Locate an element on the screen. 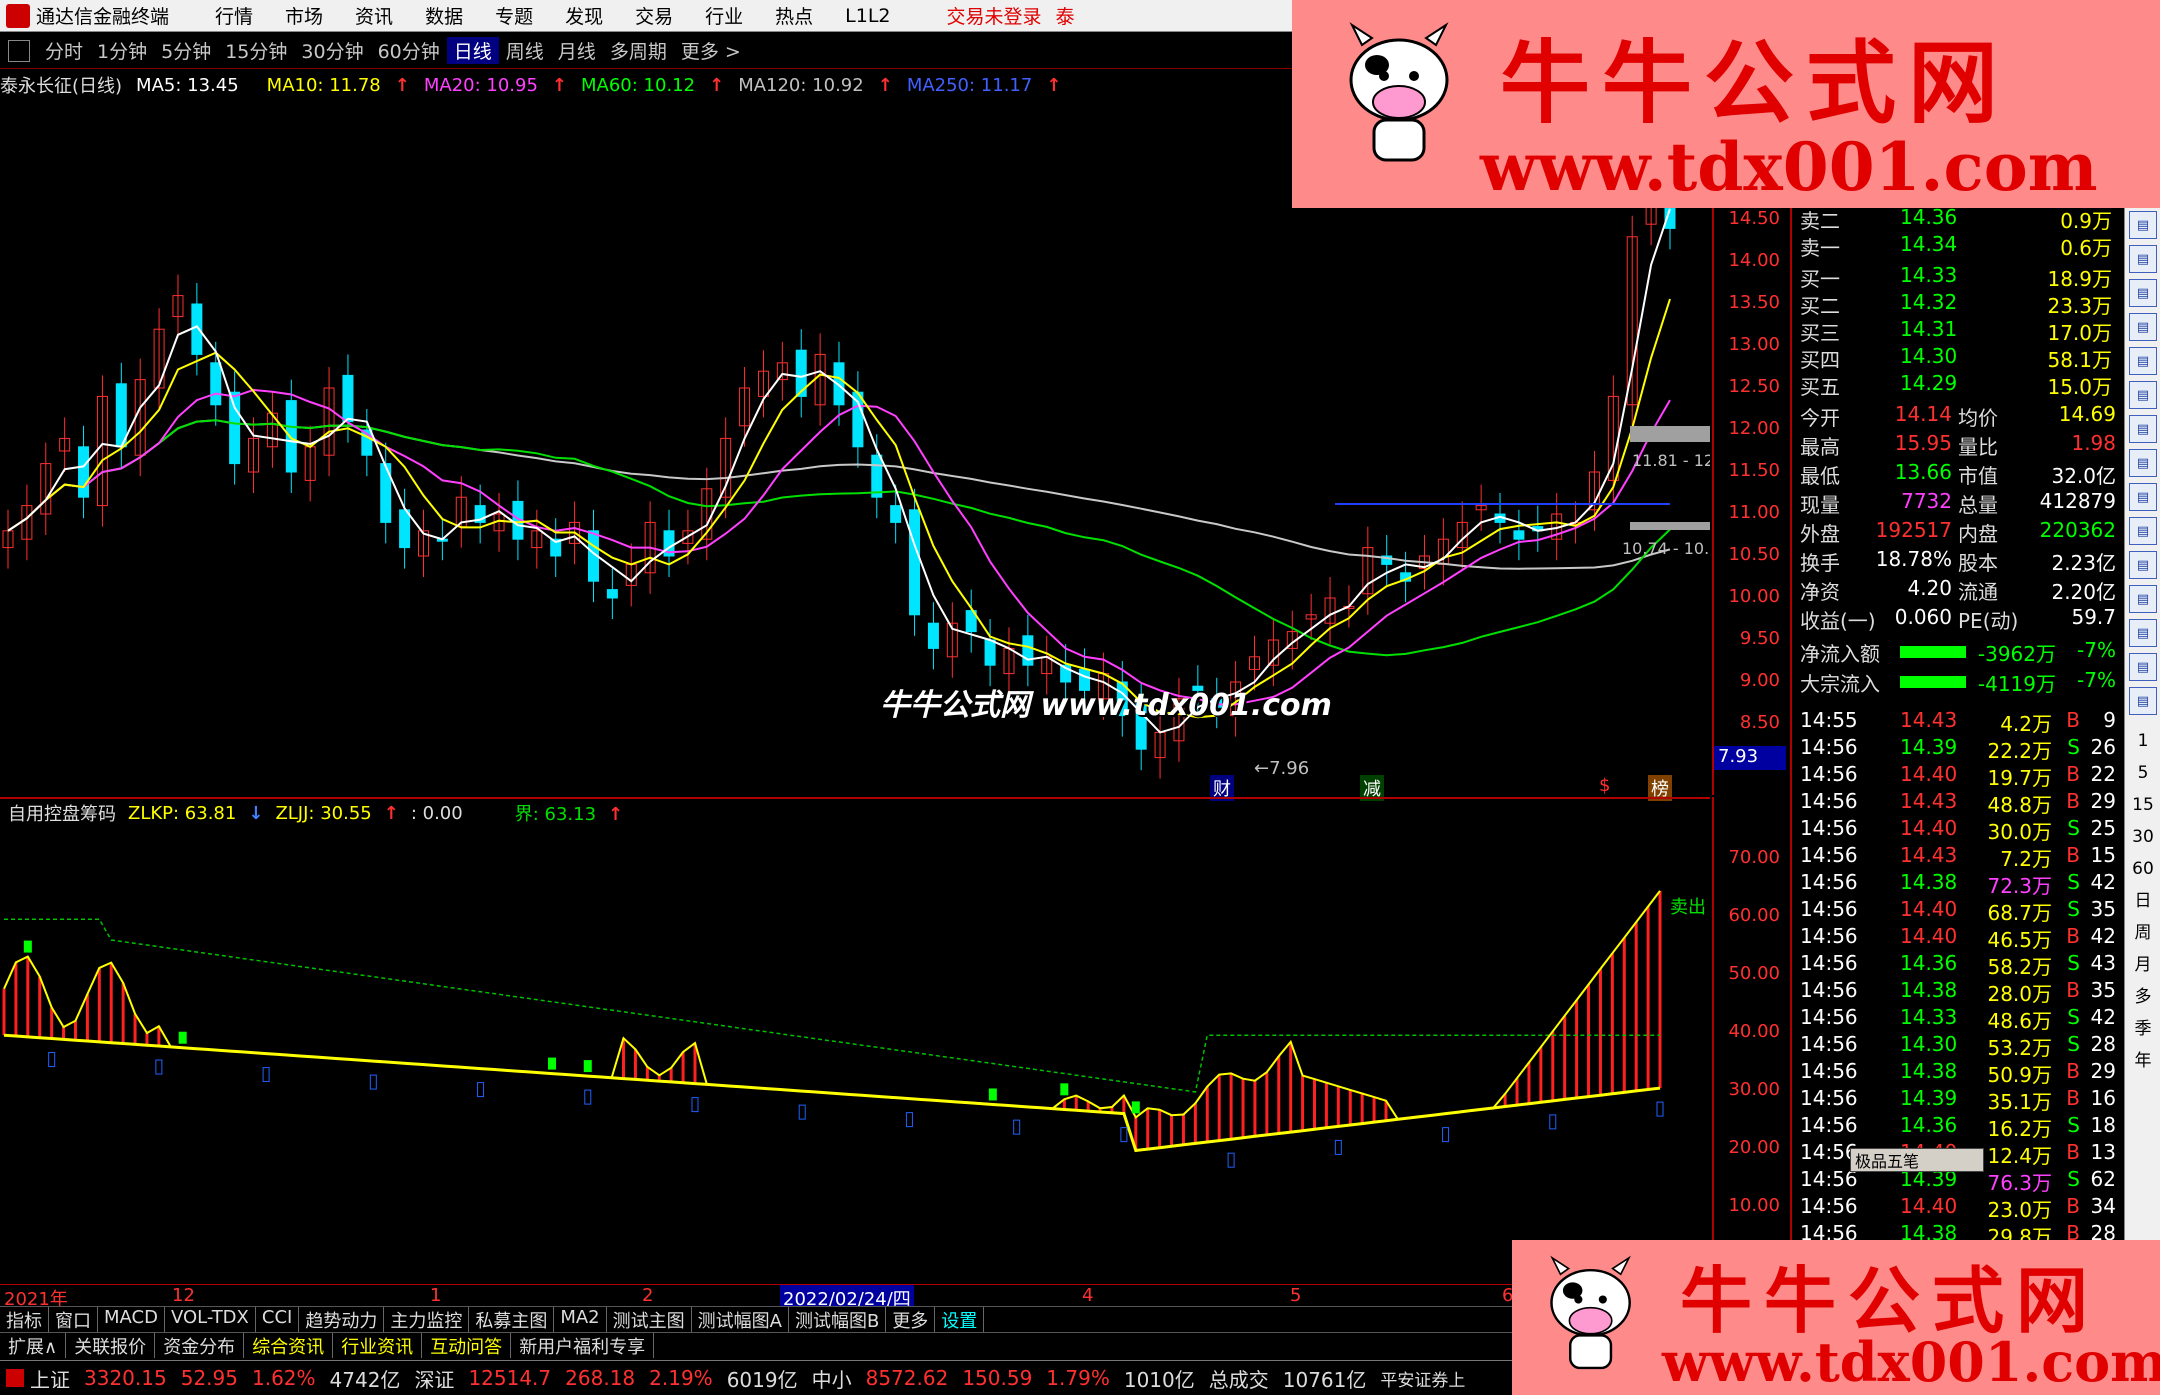 The width and height of the screenshot is (2160, 1395). period-1min: 1分钟 is located at coordinates (122, 50).